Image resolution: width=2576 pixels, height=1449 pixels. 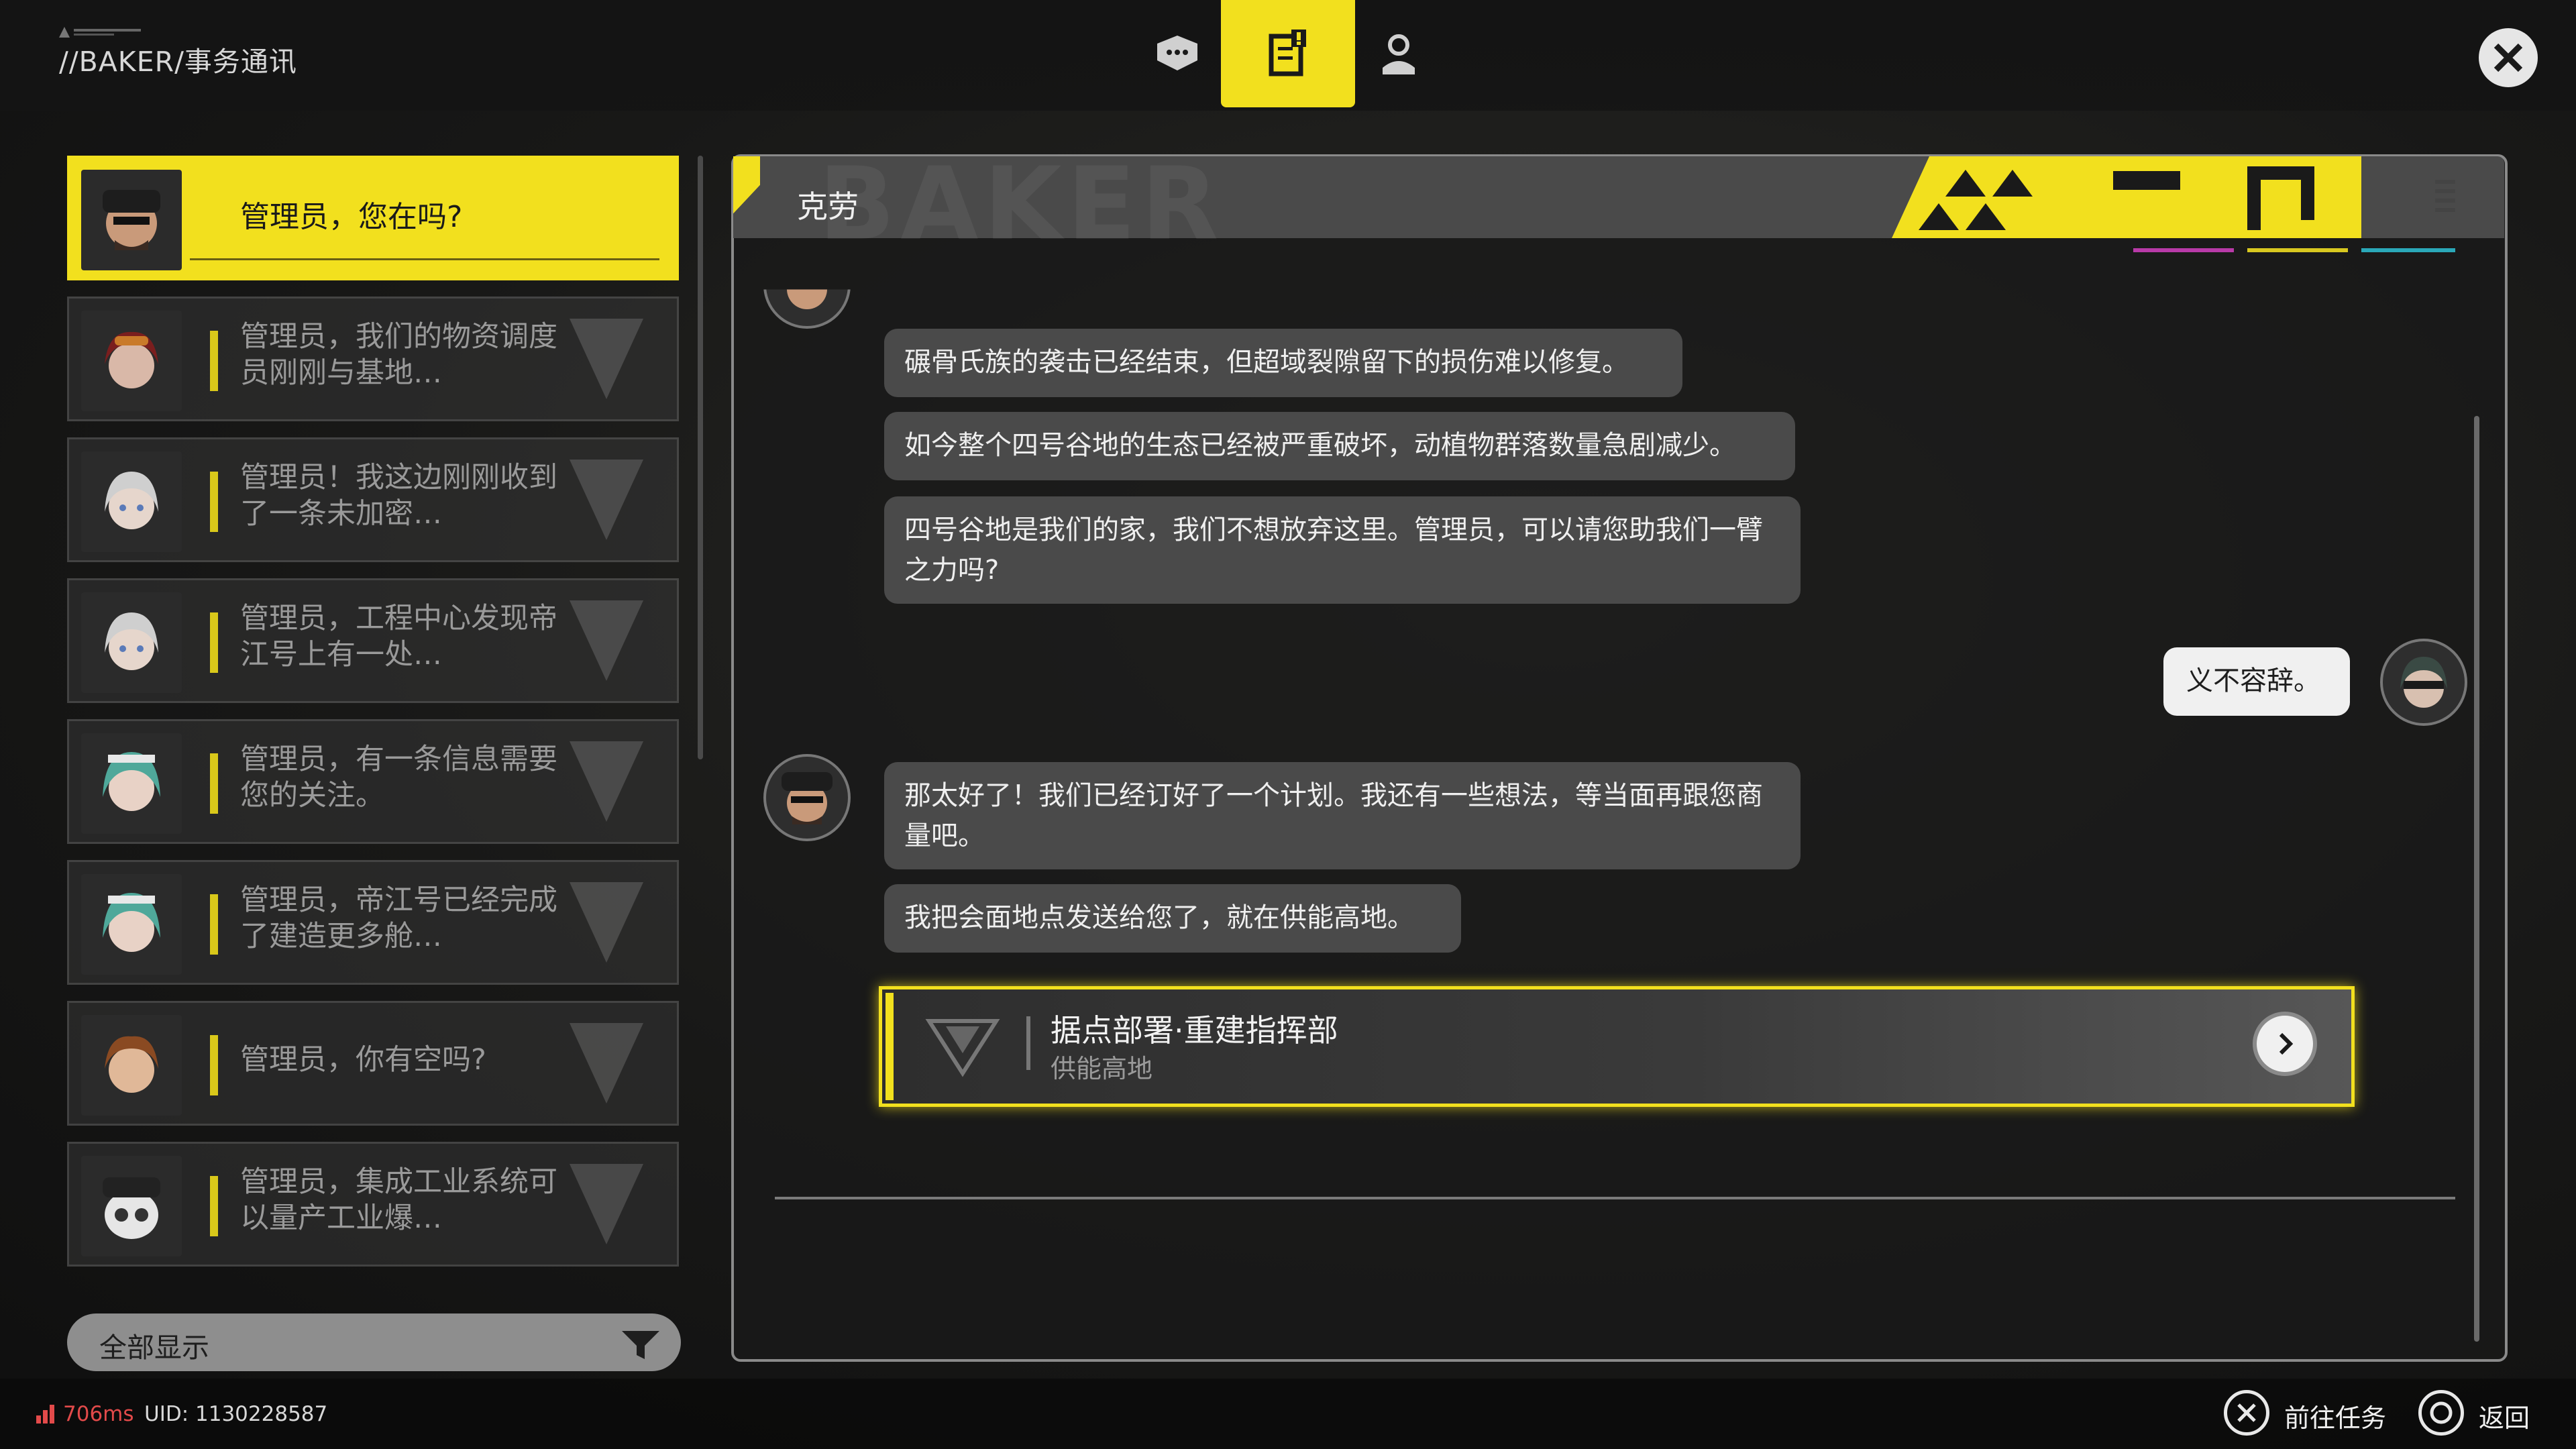 What do you see at coordinates (1288, 1414) in the screenshot?
I see `status-bar` at bounding box center [1288, 1414].